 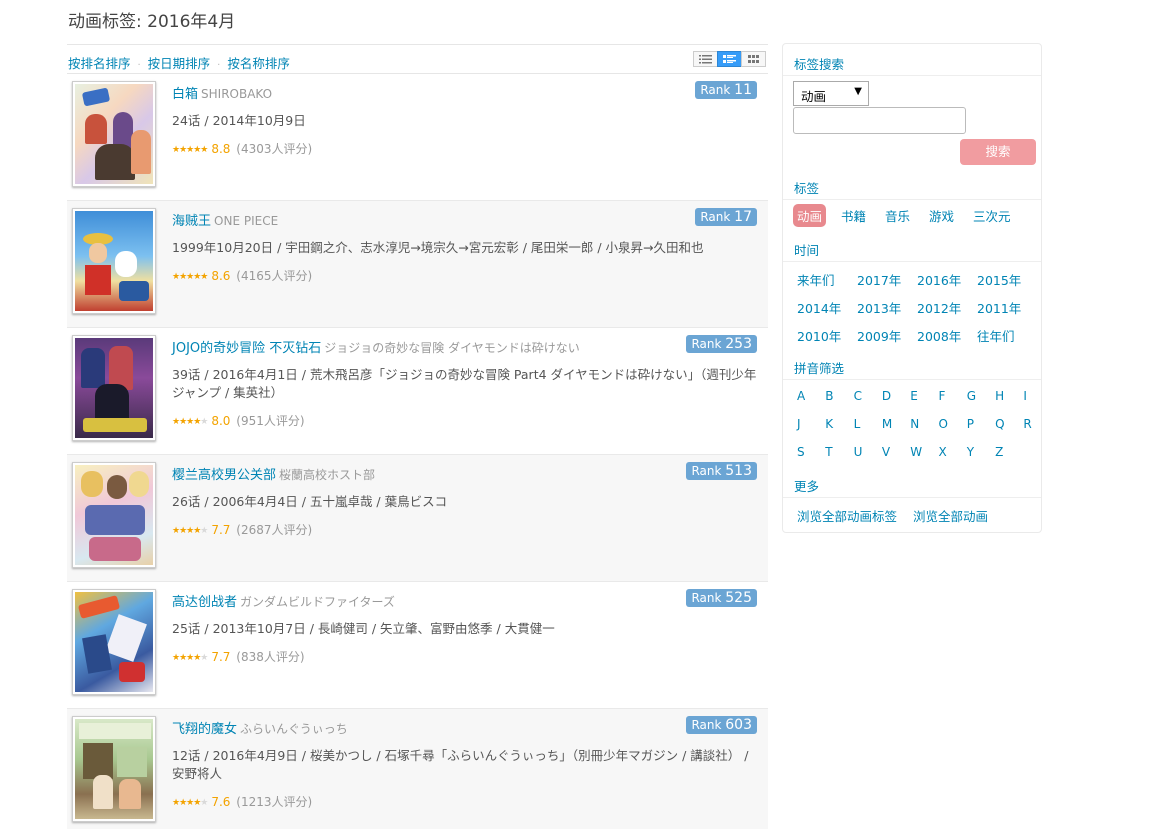 I want to click on pinyin-letter-w: W, so click(x=916, y=452).